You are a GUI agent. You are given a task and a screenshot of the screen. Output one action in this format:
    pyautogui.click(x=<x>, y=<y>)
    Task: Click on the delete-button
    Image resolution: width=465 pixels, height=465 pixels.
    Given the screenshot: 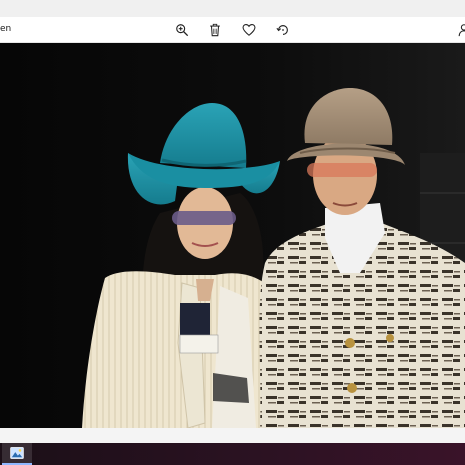 What is the action you would take?
    pyautogui.click(x=215, y=30)
    